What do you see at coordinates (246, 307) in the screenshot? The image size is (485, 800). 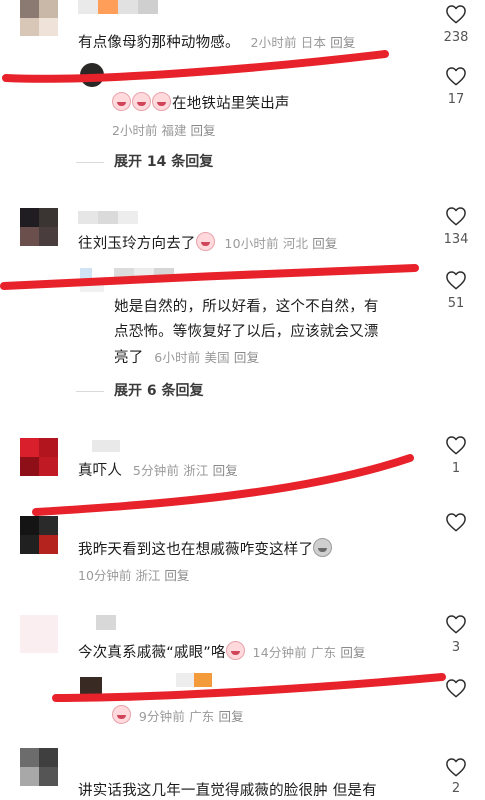 I see `comment-text-line: 她是自然的，所以好看，这个不自然，有` at bounding box center [246, 307].